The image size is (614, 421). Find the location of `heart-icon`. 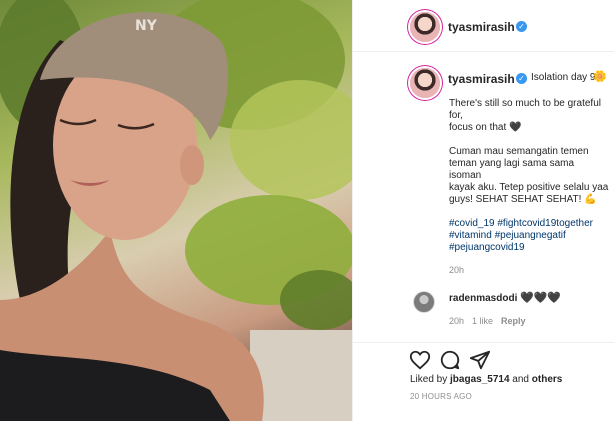

heart-icon is located at coordinates (420, 360).